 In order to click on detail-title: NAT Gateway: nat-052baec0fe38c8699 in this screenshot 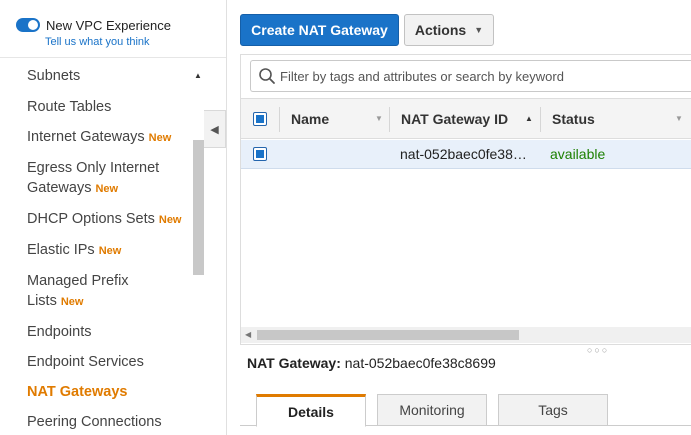, I will do `click(371, 363)`.